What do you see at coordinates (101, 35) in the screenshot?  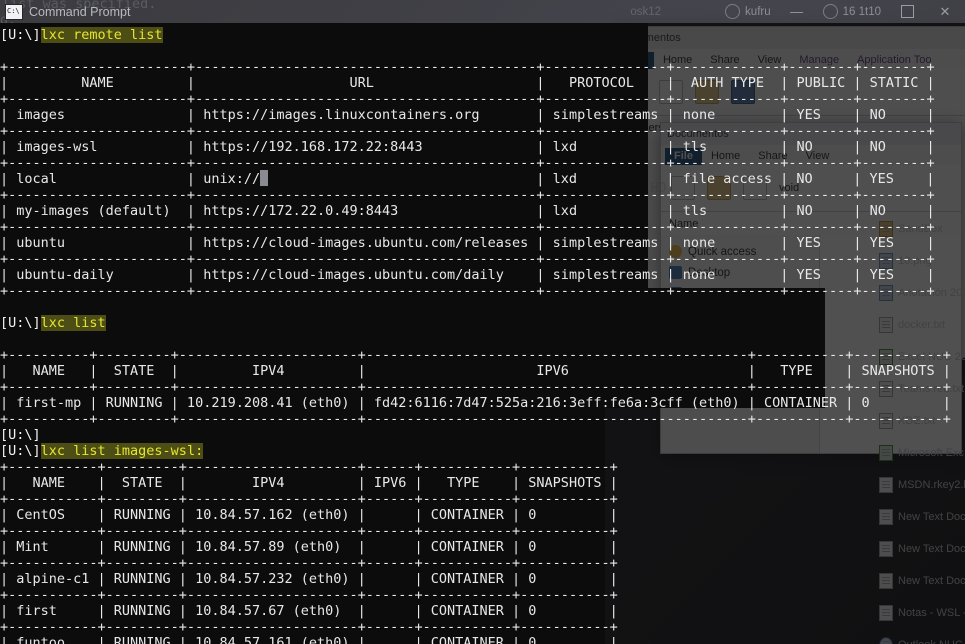 I see `command-text: lxc remote list` at bounding box center [101, 35].